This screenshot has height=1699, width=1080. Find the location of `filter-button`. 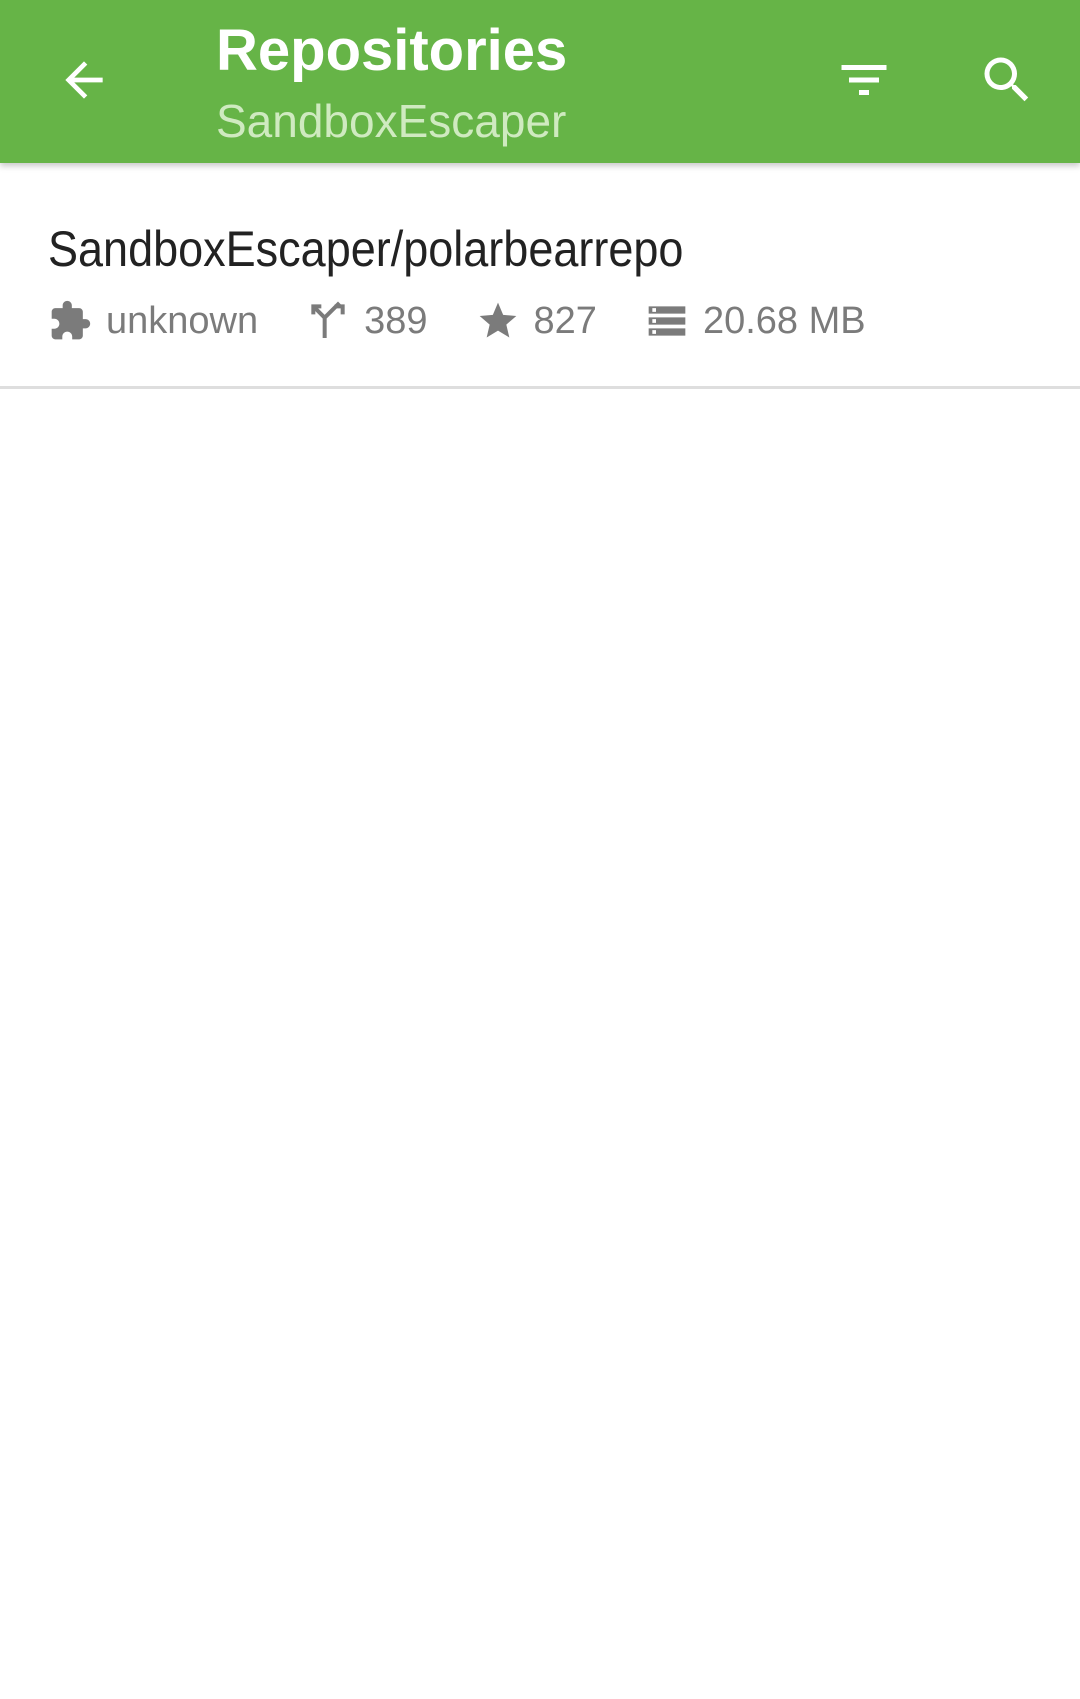

filter-button is located at coordinates (864, 80).